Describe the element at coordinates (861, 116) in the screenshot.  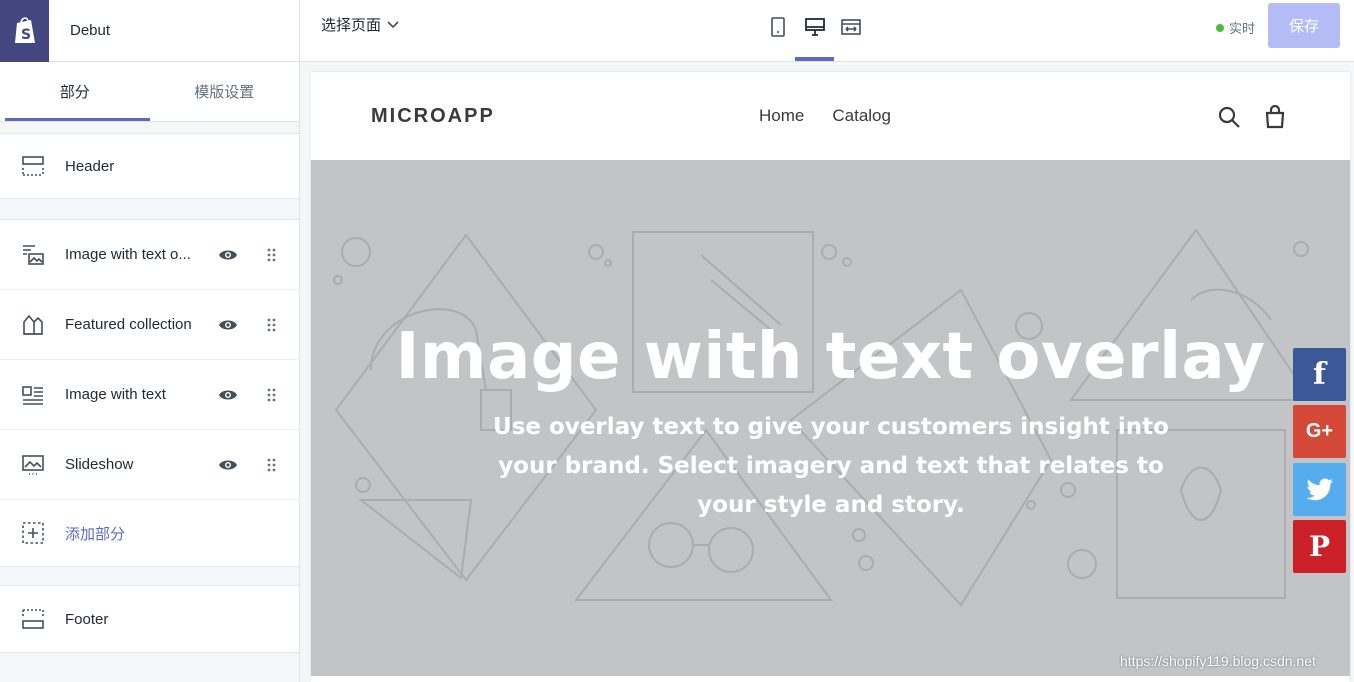
I see `nav-link-catalog: Catalog` at that location.